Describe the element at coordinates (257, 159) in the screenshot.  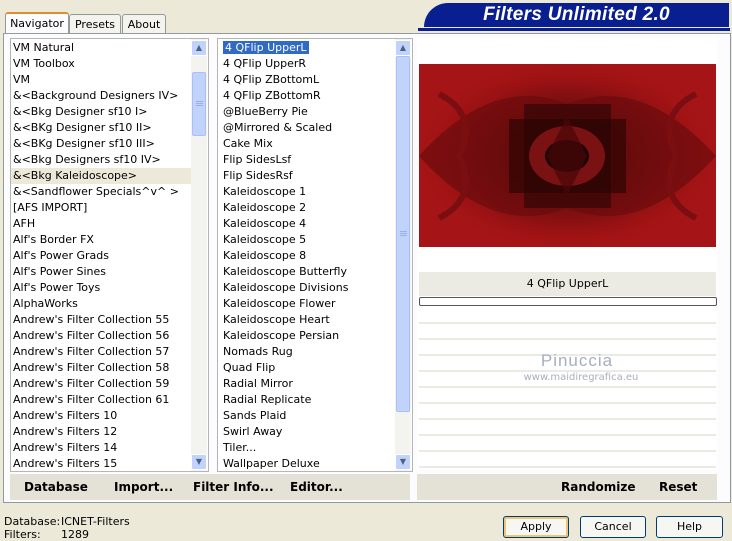
I see `item-label: Flip SidesLsf` at that location.